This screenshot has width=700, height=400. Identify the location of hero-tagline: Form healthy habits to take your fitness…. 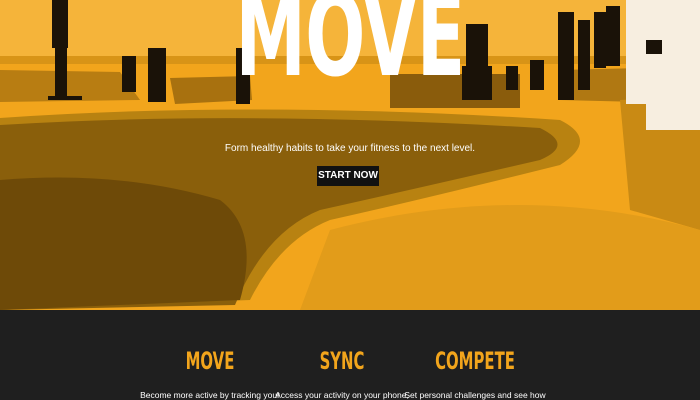
(350, 148).